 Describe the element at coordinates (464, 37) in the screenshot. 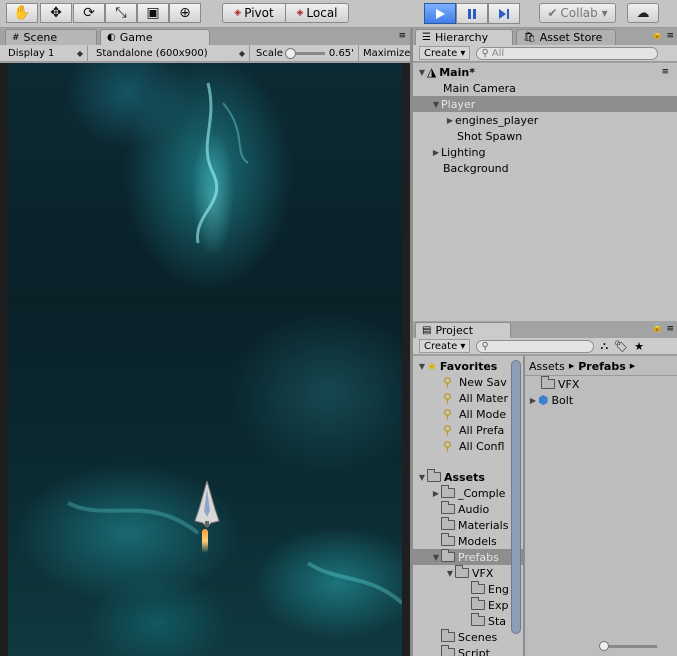

I see `tab-hierarchy: ☰ Hierarchy` at that location.